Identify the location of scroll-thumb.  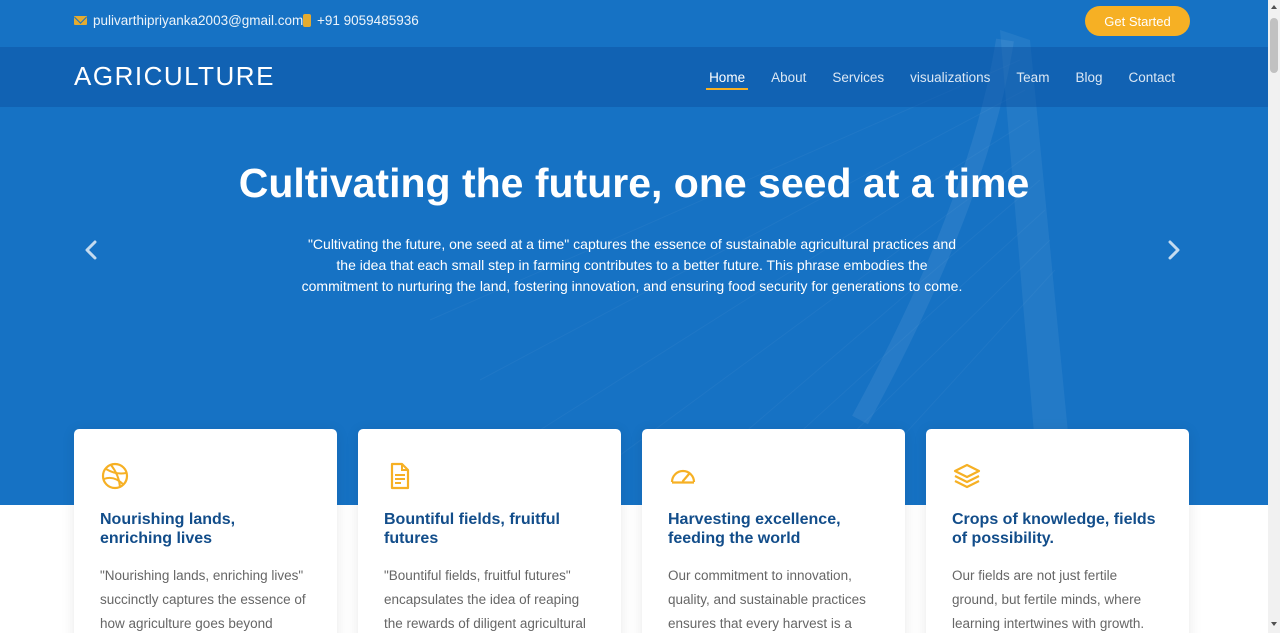
(1274, 45).